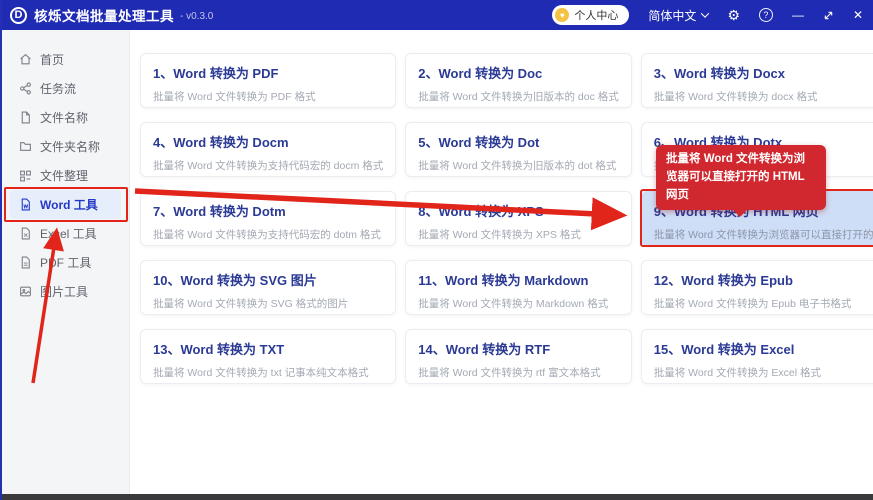 The height and width of the screenshot is (500, 873). Describe the element at coordinates (25, 147) in the screenshot. I see `folder-icon` at that location.